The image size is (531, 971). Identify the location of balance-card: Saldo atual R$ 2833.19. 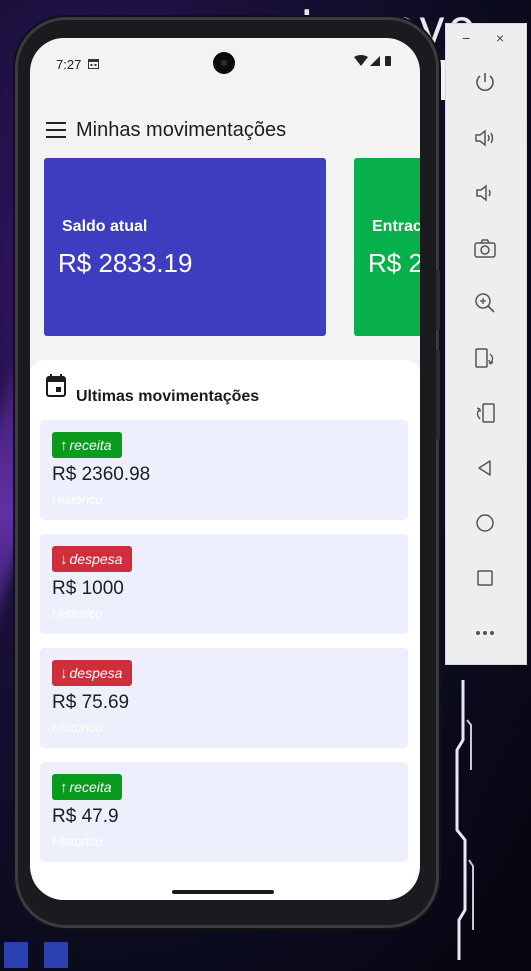
(185, 247).